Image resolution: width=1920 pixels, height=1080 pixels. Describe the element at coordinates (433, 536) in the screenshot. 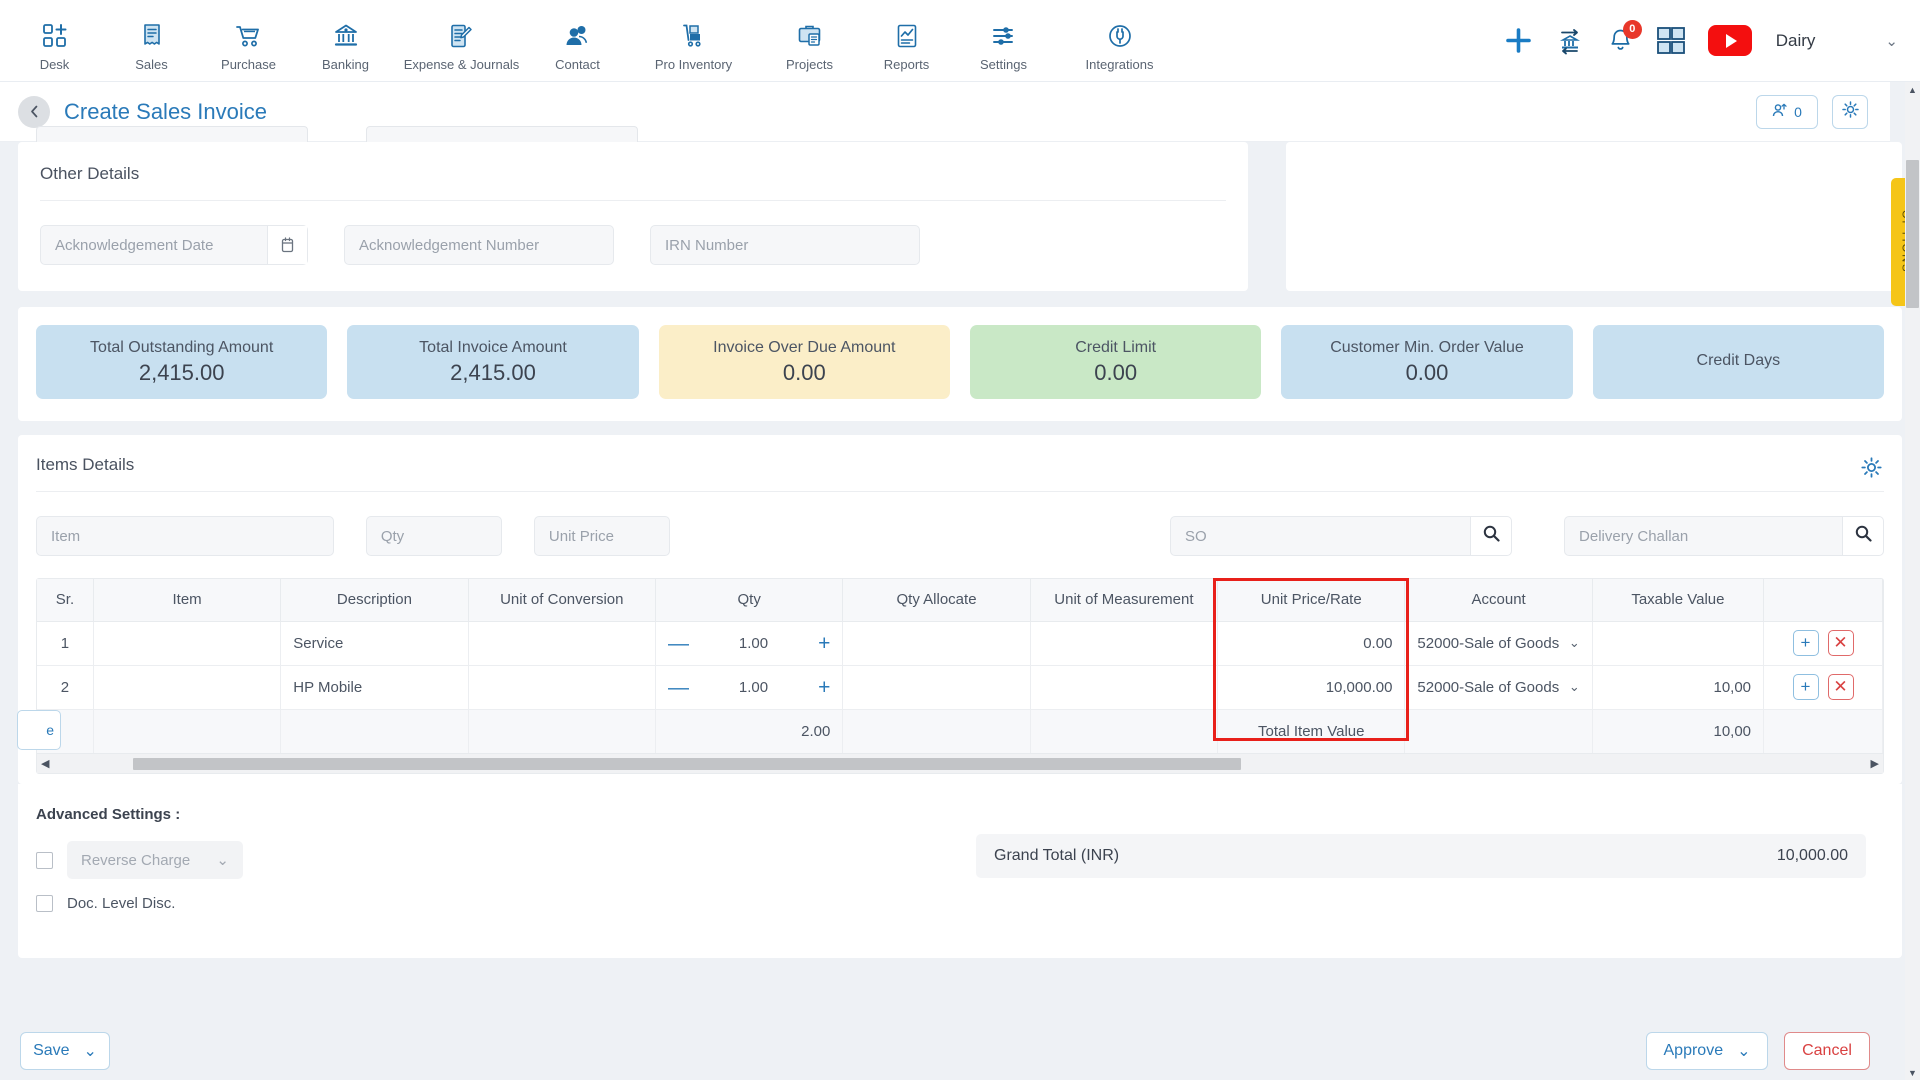

I see `qty-filter-input: Qty` at that location.